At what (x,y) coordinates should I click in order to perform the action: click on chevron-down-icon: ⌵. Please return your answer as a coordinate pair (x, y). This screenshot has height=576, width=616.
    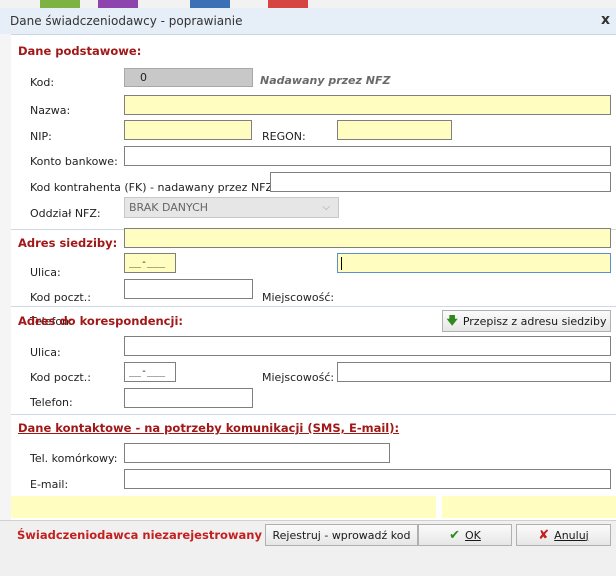
    Looking at the image, I should click on (326, 207).